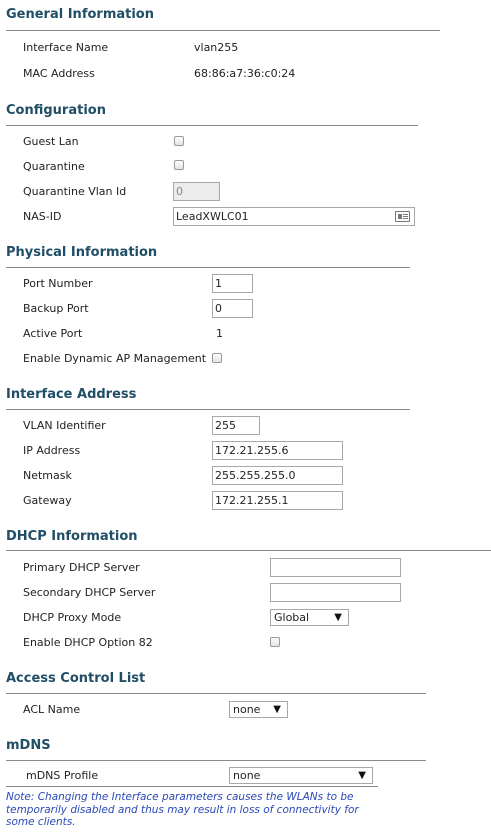 This screenshot has width=491, height=833. Describe the element at coordinates (53, 333) in the screenshot. I see `active-port-label: Active Port` at that location.